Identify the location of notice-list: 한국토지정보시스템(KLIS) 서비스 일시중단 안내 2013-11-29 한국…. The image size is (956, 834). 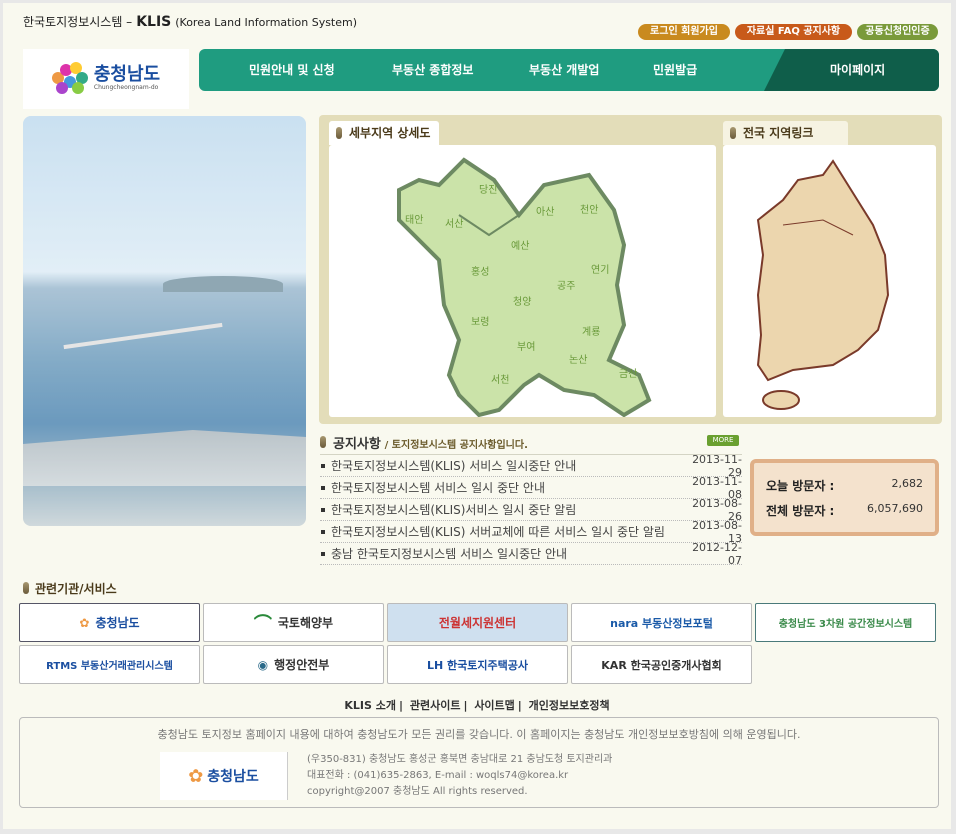
(531, 509).